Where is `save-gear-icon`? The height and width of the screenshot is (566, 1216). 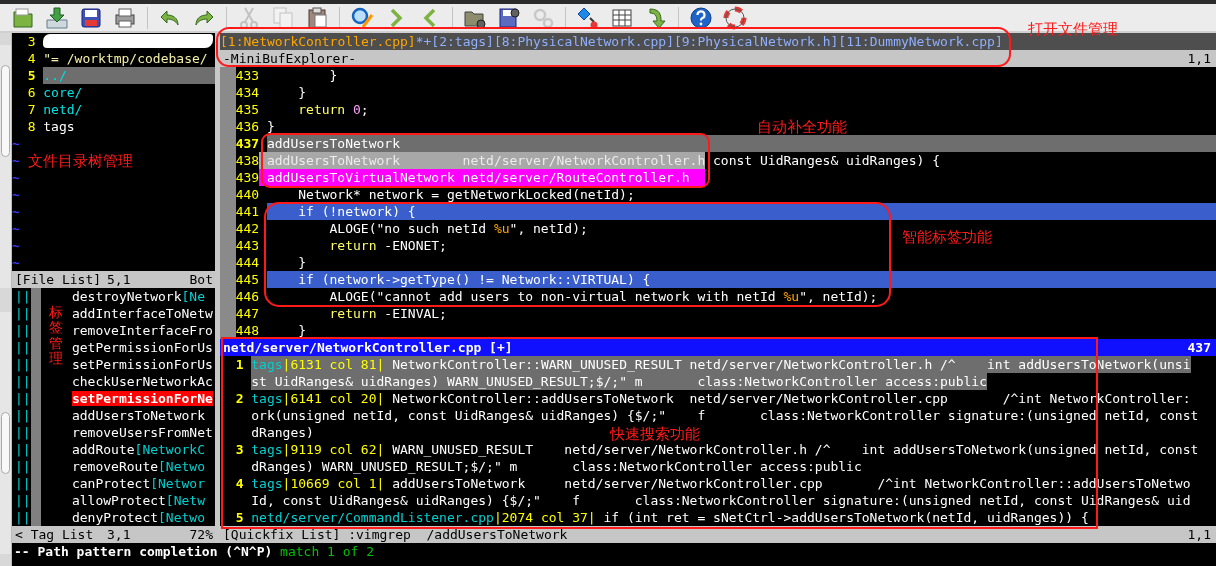
save-gear-icon is located at coordinates (509, 17).